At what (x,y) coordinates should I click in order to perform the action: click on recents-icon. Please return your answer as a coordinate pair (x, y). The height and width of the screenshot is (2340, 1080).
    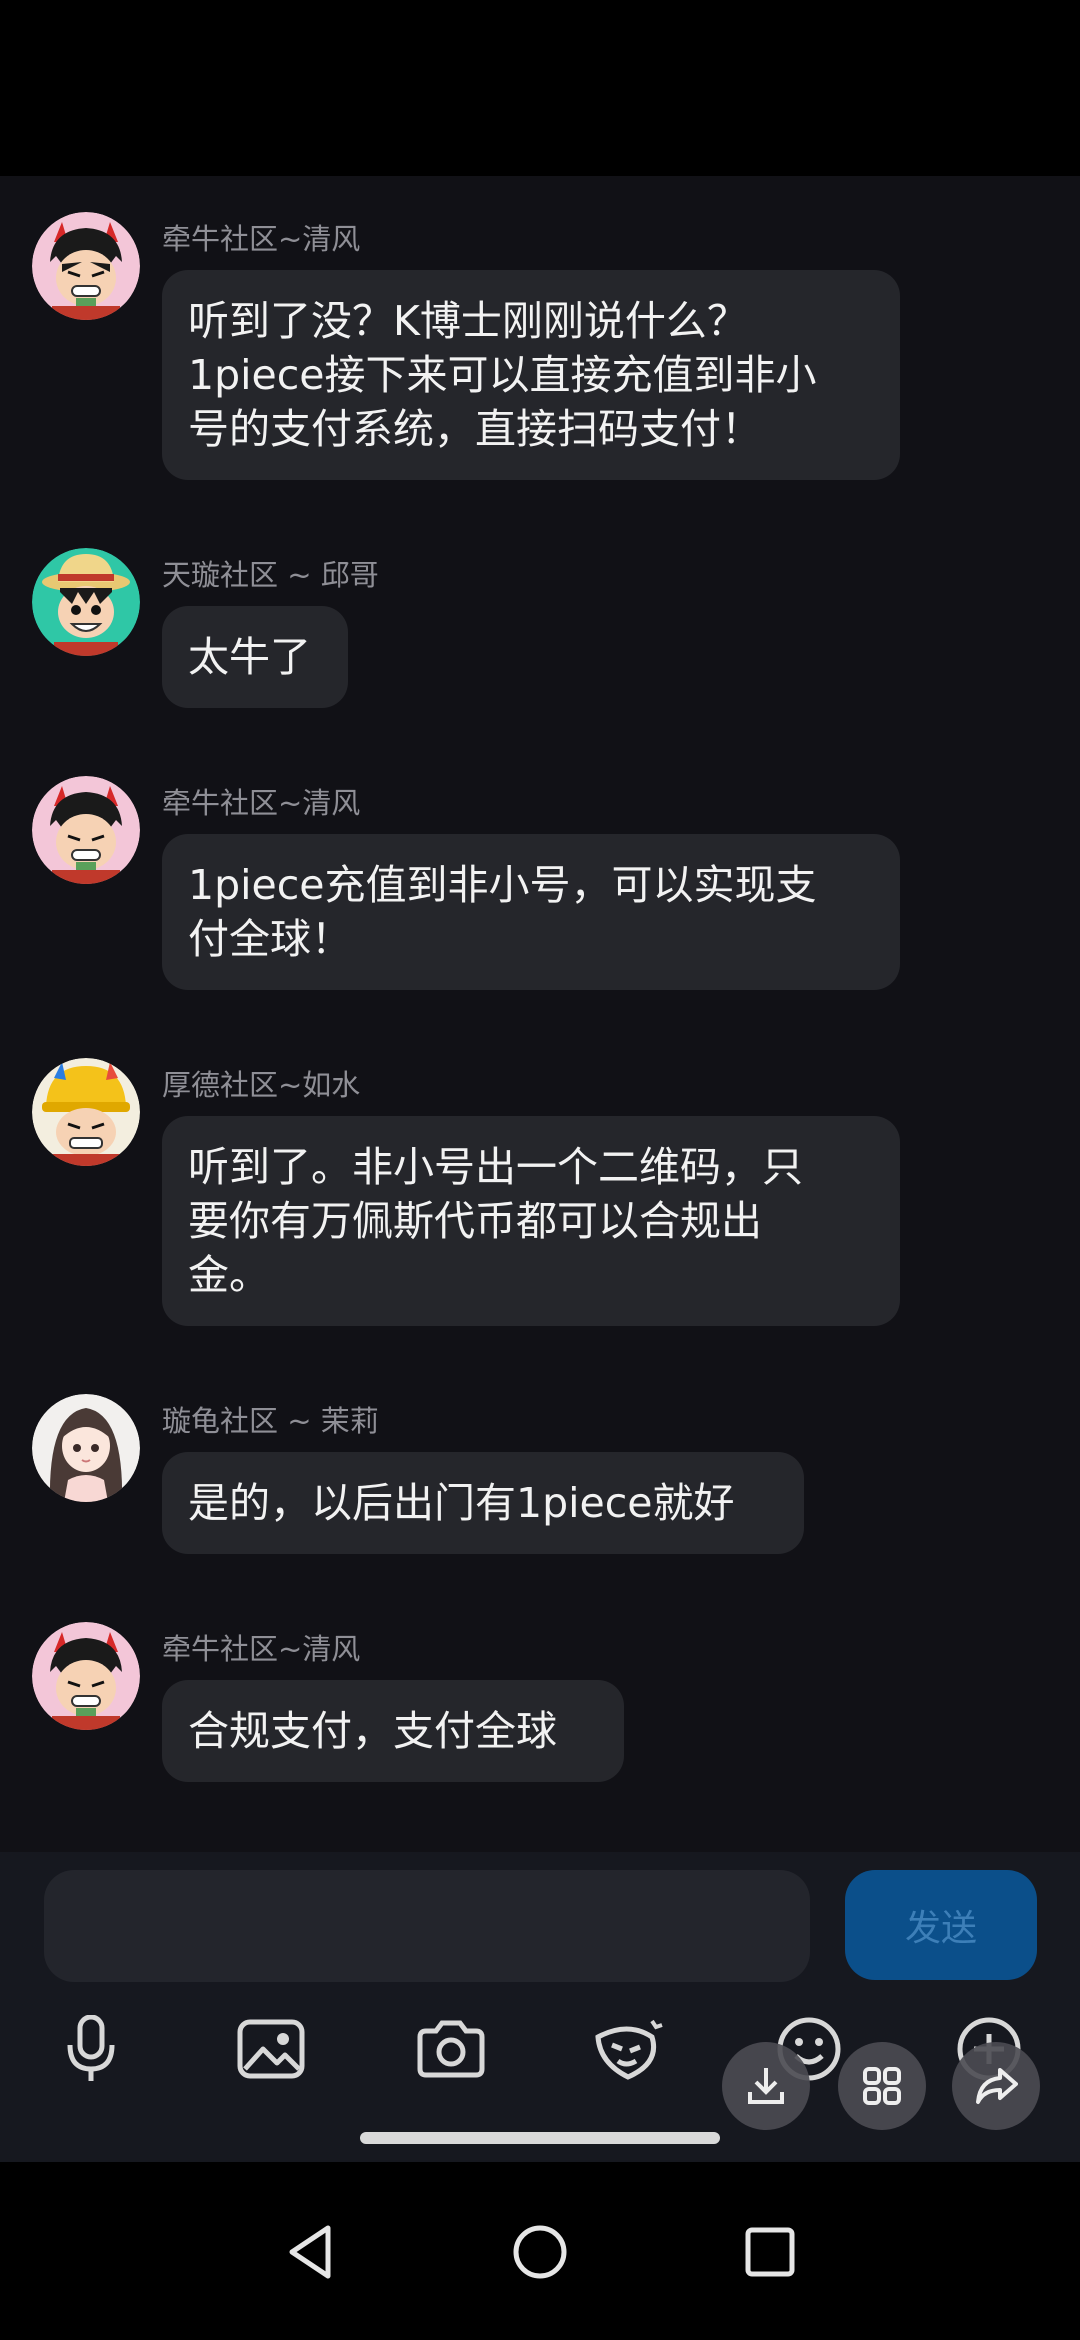
    Looking at the image, I should click on (770, 2252).